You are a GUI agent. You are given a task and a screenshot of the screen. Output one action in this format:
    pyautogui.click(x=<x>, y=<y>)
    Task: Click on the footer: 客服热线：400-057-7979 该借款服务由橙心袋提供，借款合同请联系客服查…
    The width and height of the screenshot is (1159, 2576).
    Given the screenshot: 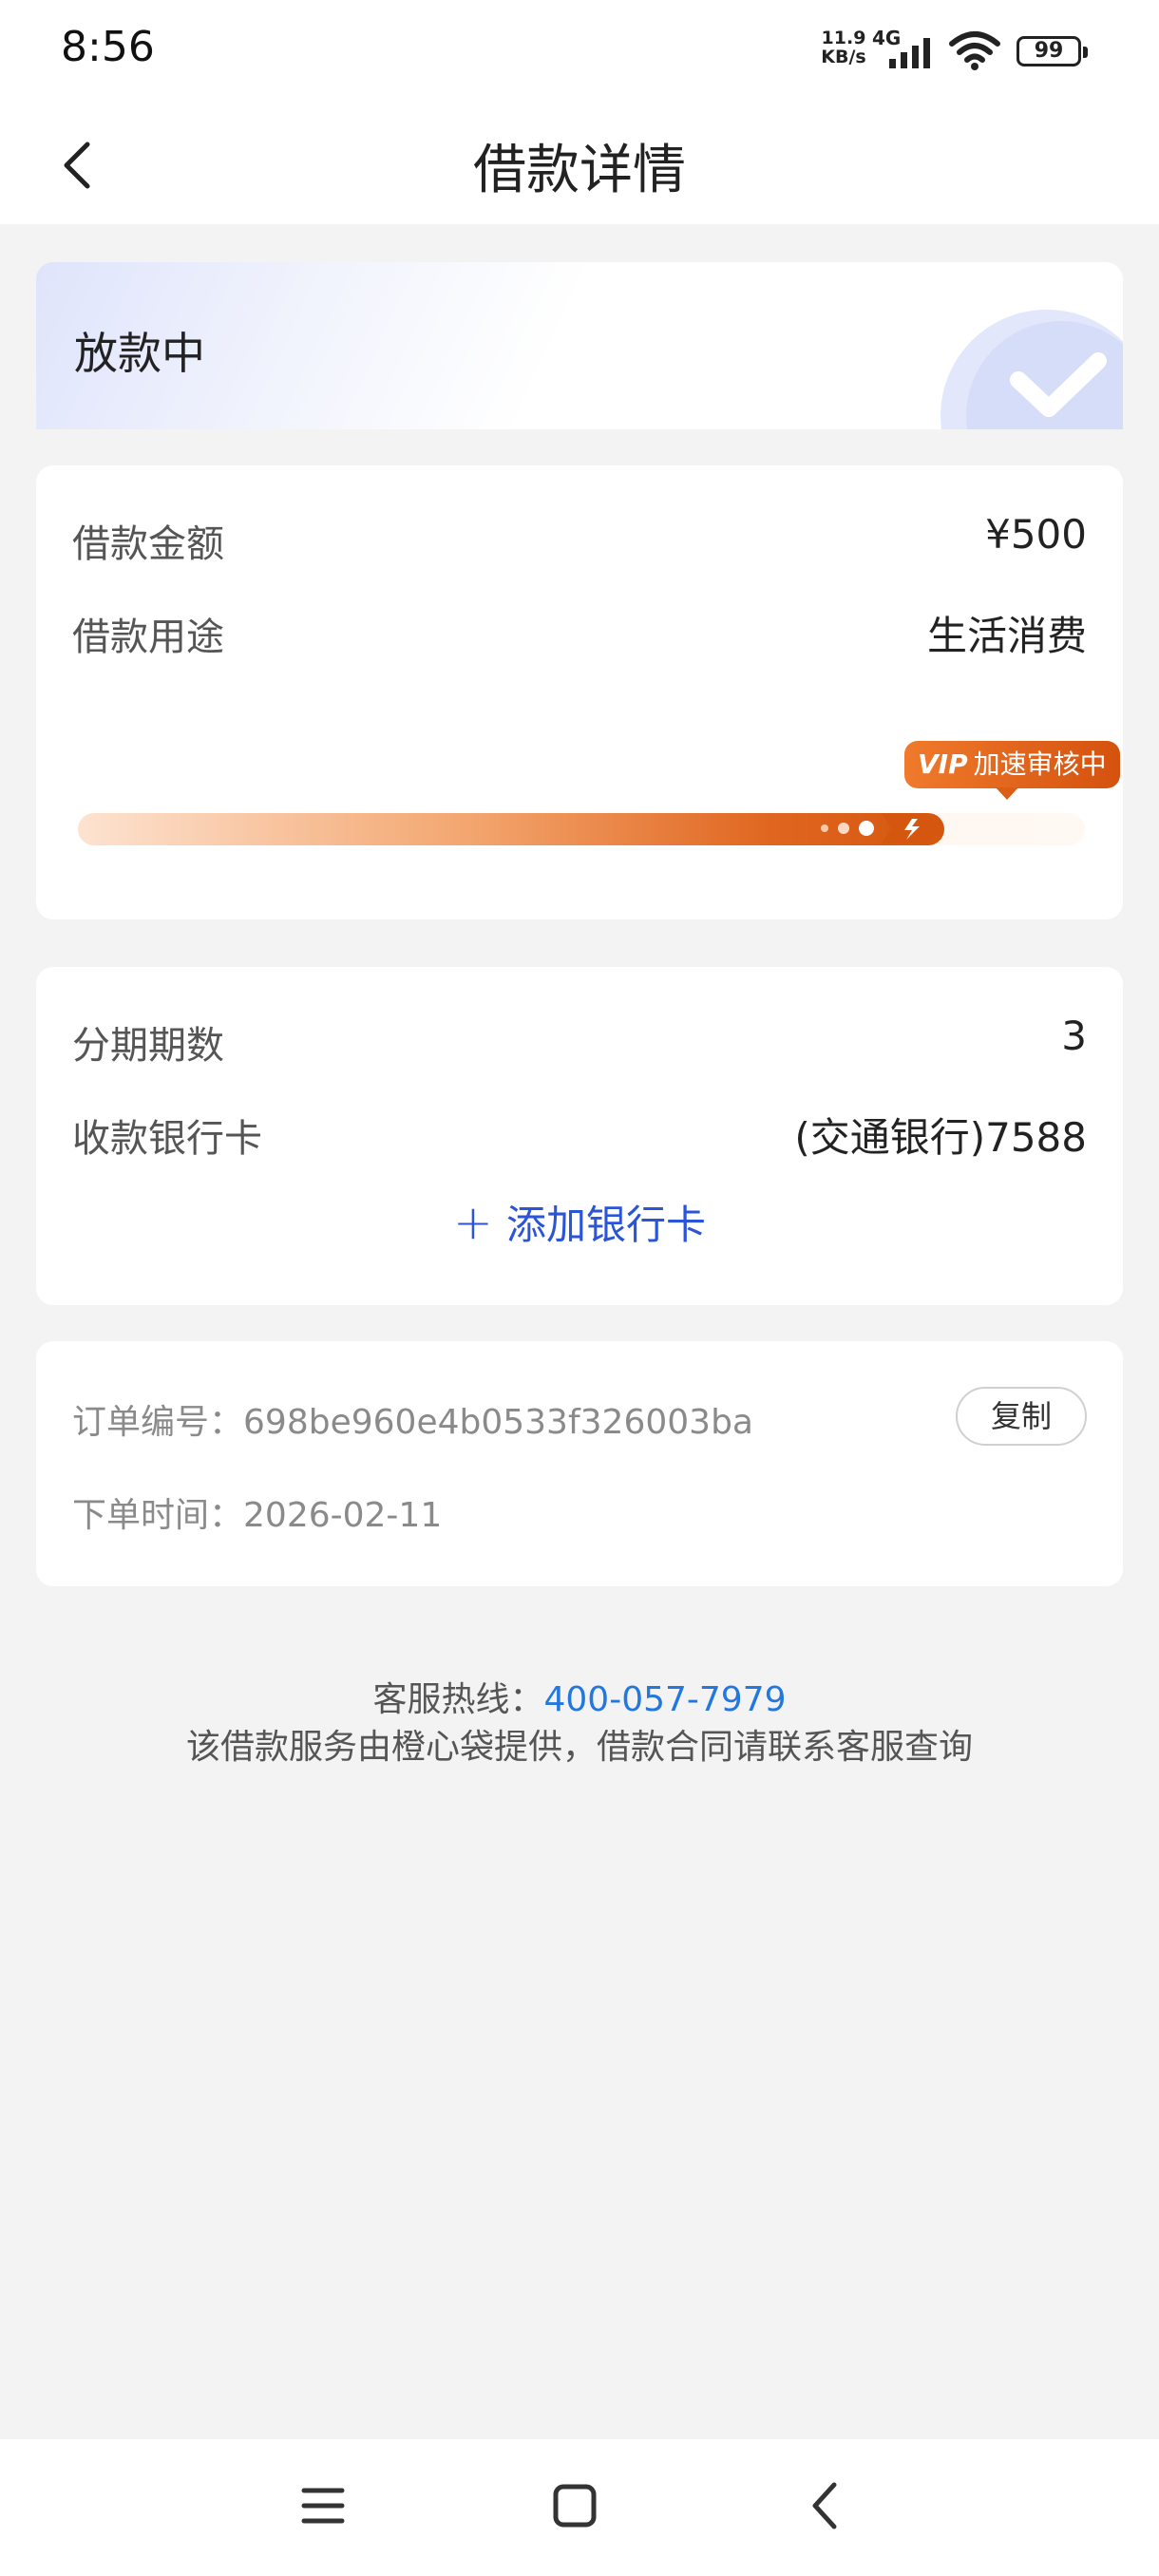 What is the action you would take?
    pyautogui.click(x=579, y=1723)
    